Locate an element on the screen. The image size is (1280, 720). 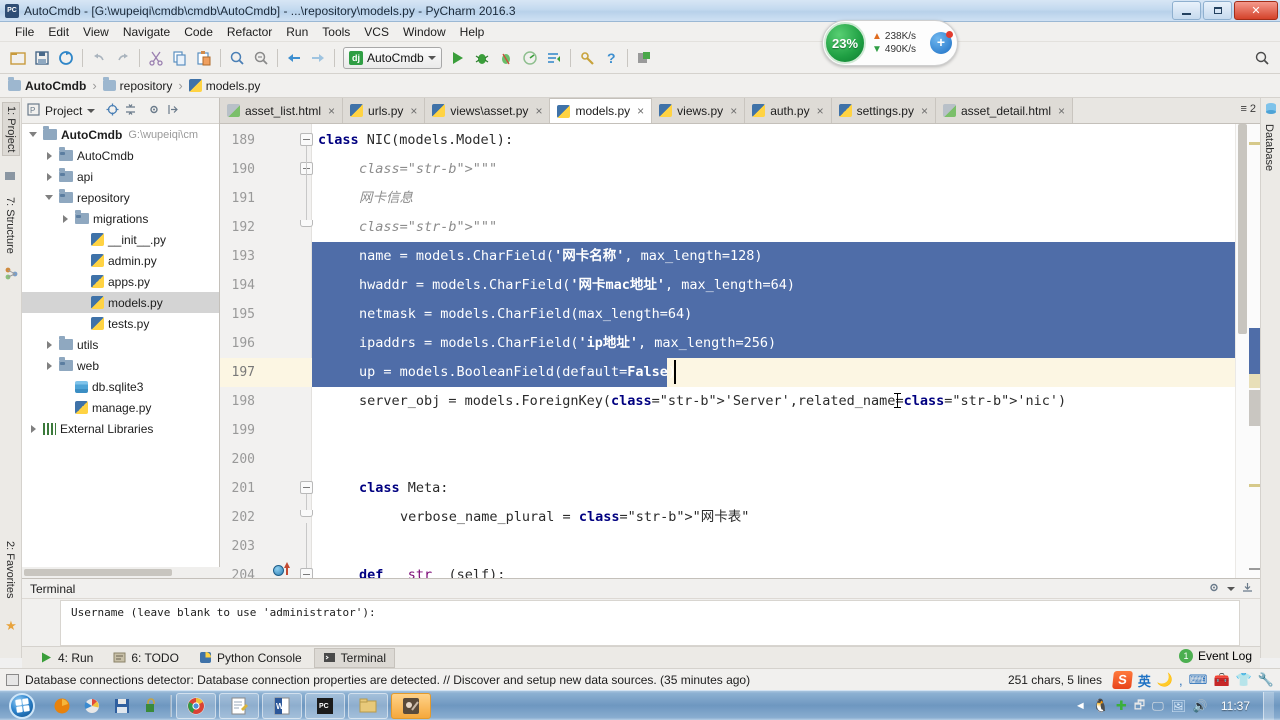
database-sync-icon is located at coordinates (644, 58).